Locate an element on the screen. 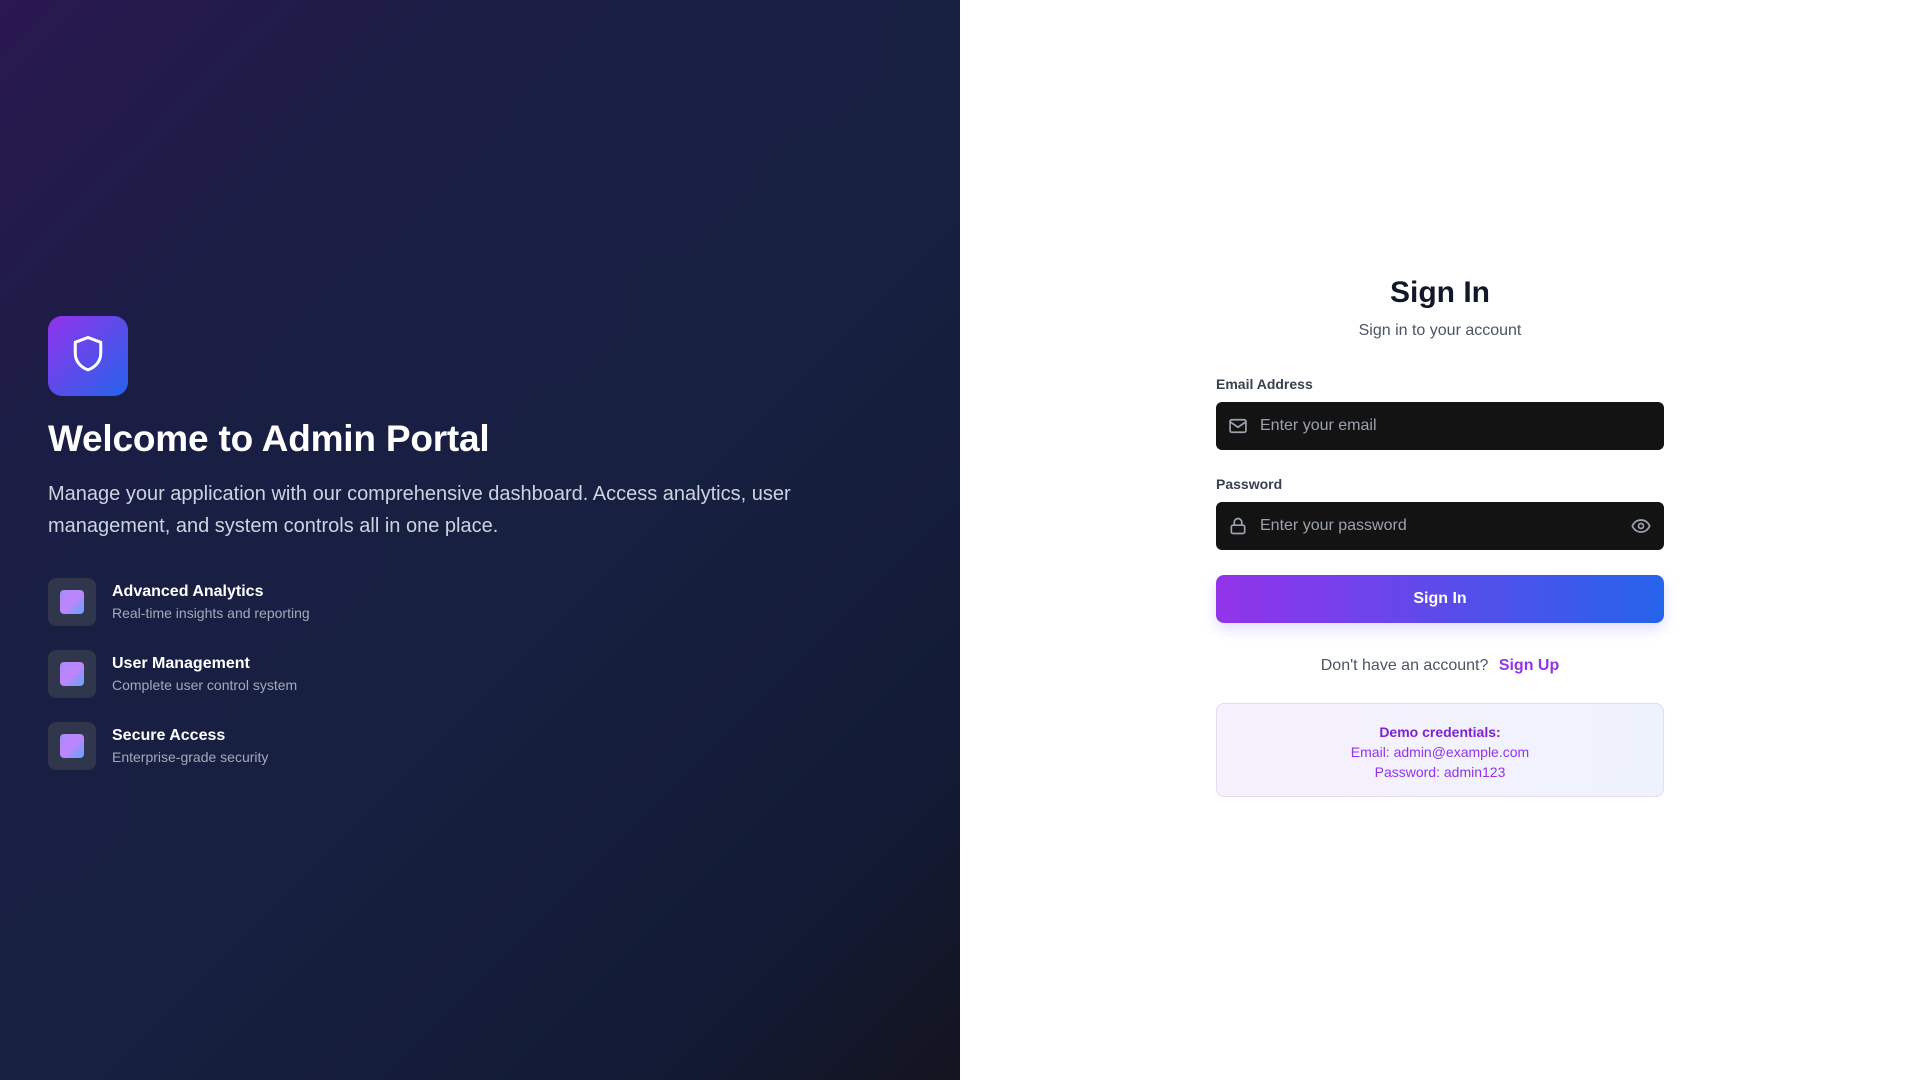 This screenshot has height=1080, width=1920. eye-icon is located at coordinates (1641, 526).